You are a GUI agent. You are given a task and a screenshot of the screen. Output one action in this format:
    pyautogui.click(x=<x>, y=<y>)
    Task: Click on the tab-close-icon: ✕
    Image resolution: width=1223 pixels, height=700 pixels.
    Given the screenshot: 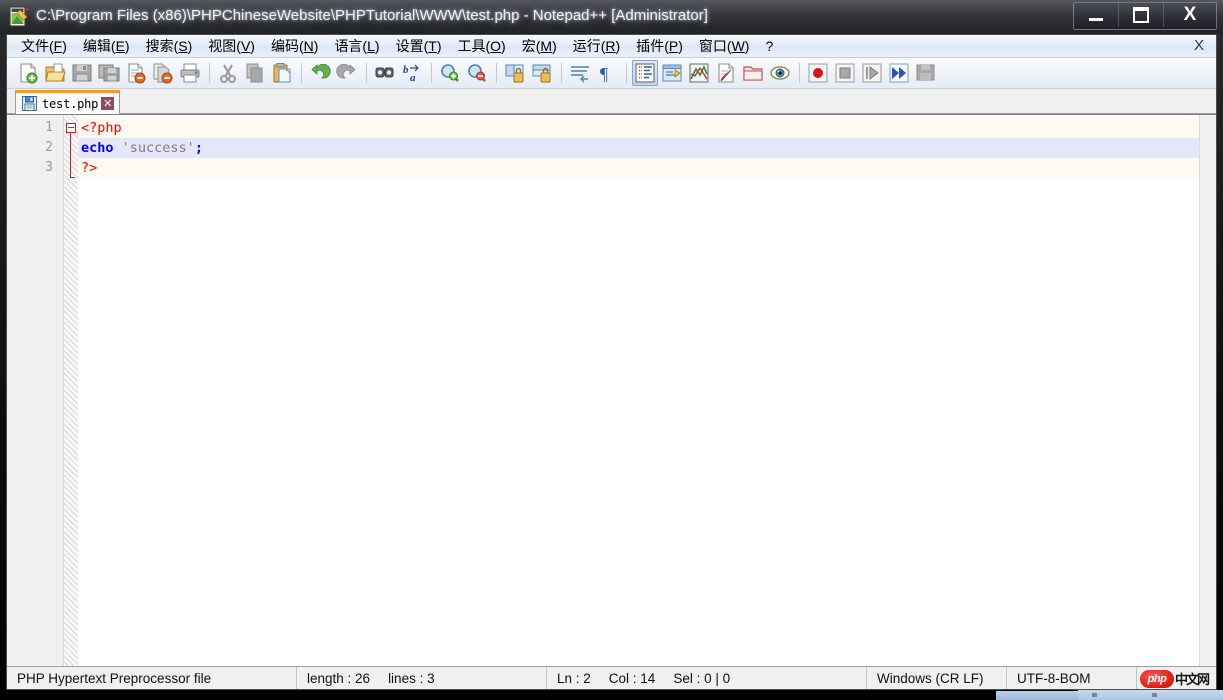 What is the action you would take?
    pyautogui.click(x=108, y=103)
    